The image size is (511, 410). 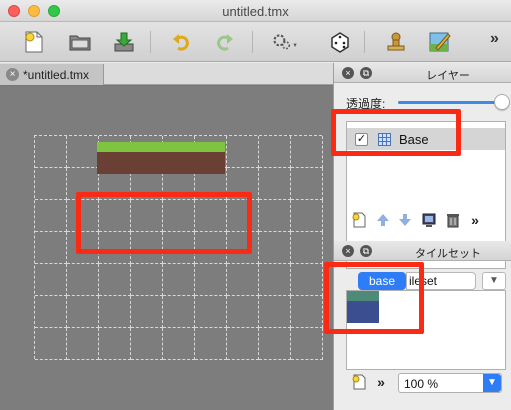 I want to click on add-layer-button, so click(x=359, y=220).